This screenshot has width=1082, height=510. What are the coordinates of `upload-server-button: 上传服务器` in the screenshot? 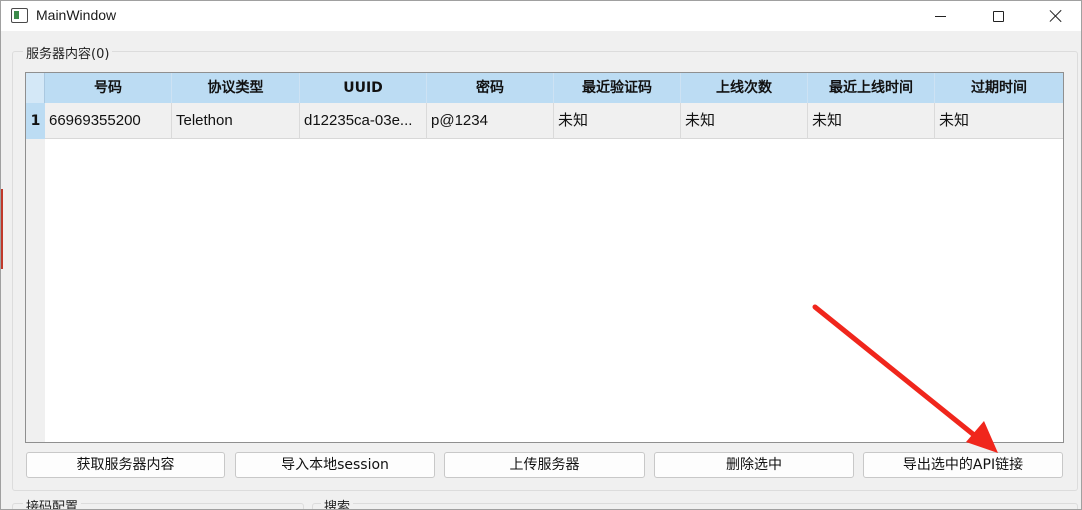 It's located at (544, 465).